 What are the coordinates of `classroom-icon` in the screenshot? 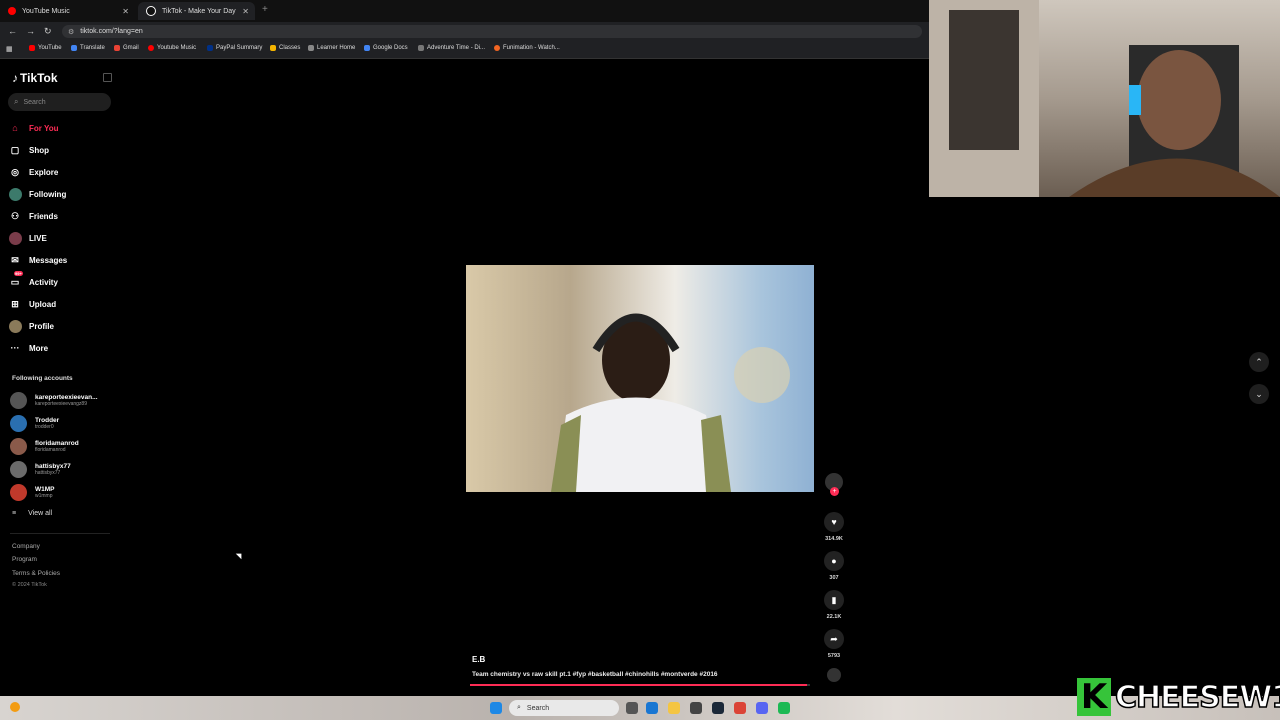 It's located at (273, 48).